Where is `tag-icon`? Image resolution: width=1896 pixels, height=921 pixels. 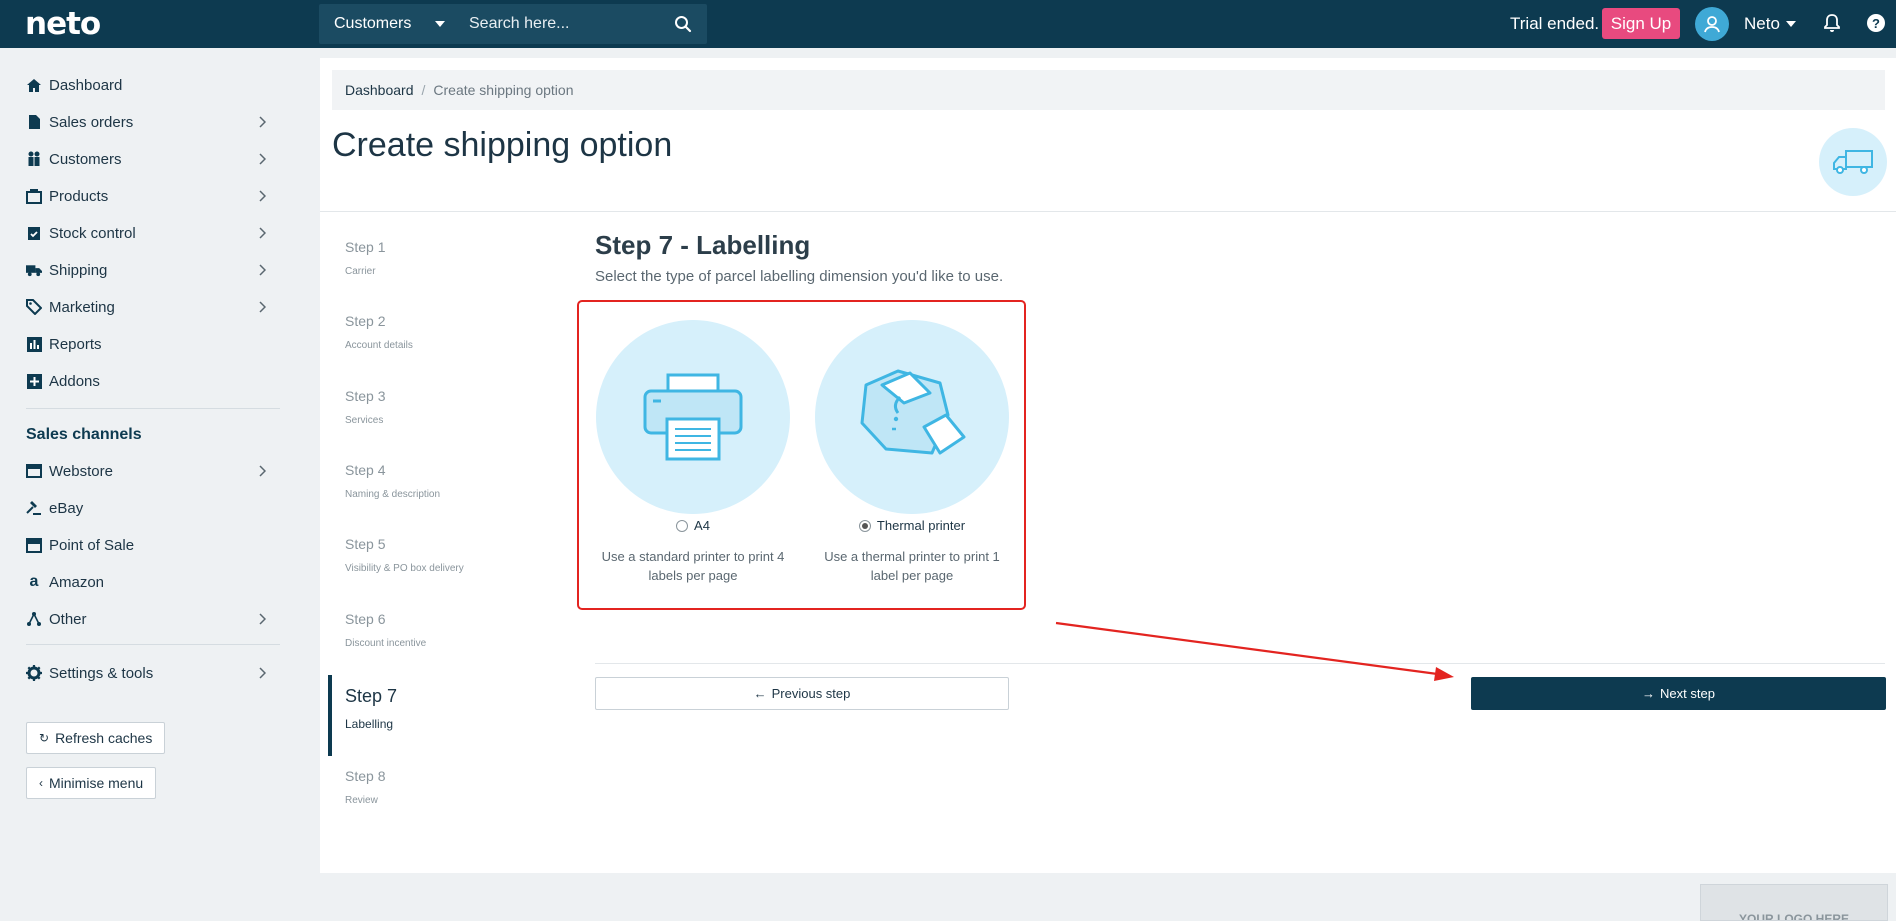 tag-icon is located at coordinates (34, 307).